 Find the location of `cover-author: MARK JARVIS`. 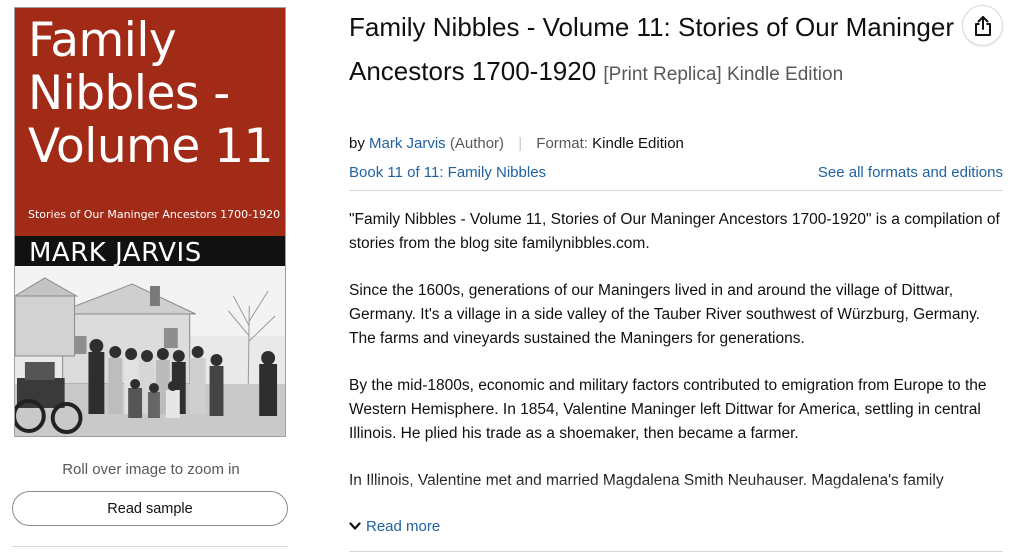

cover-author: MARK JARVIS is located at coordinates (115, 253).